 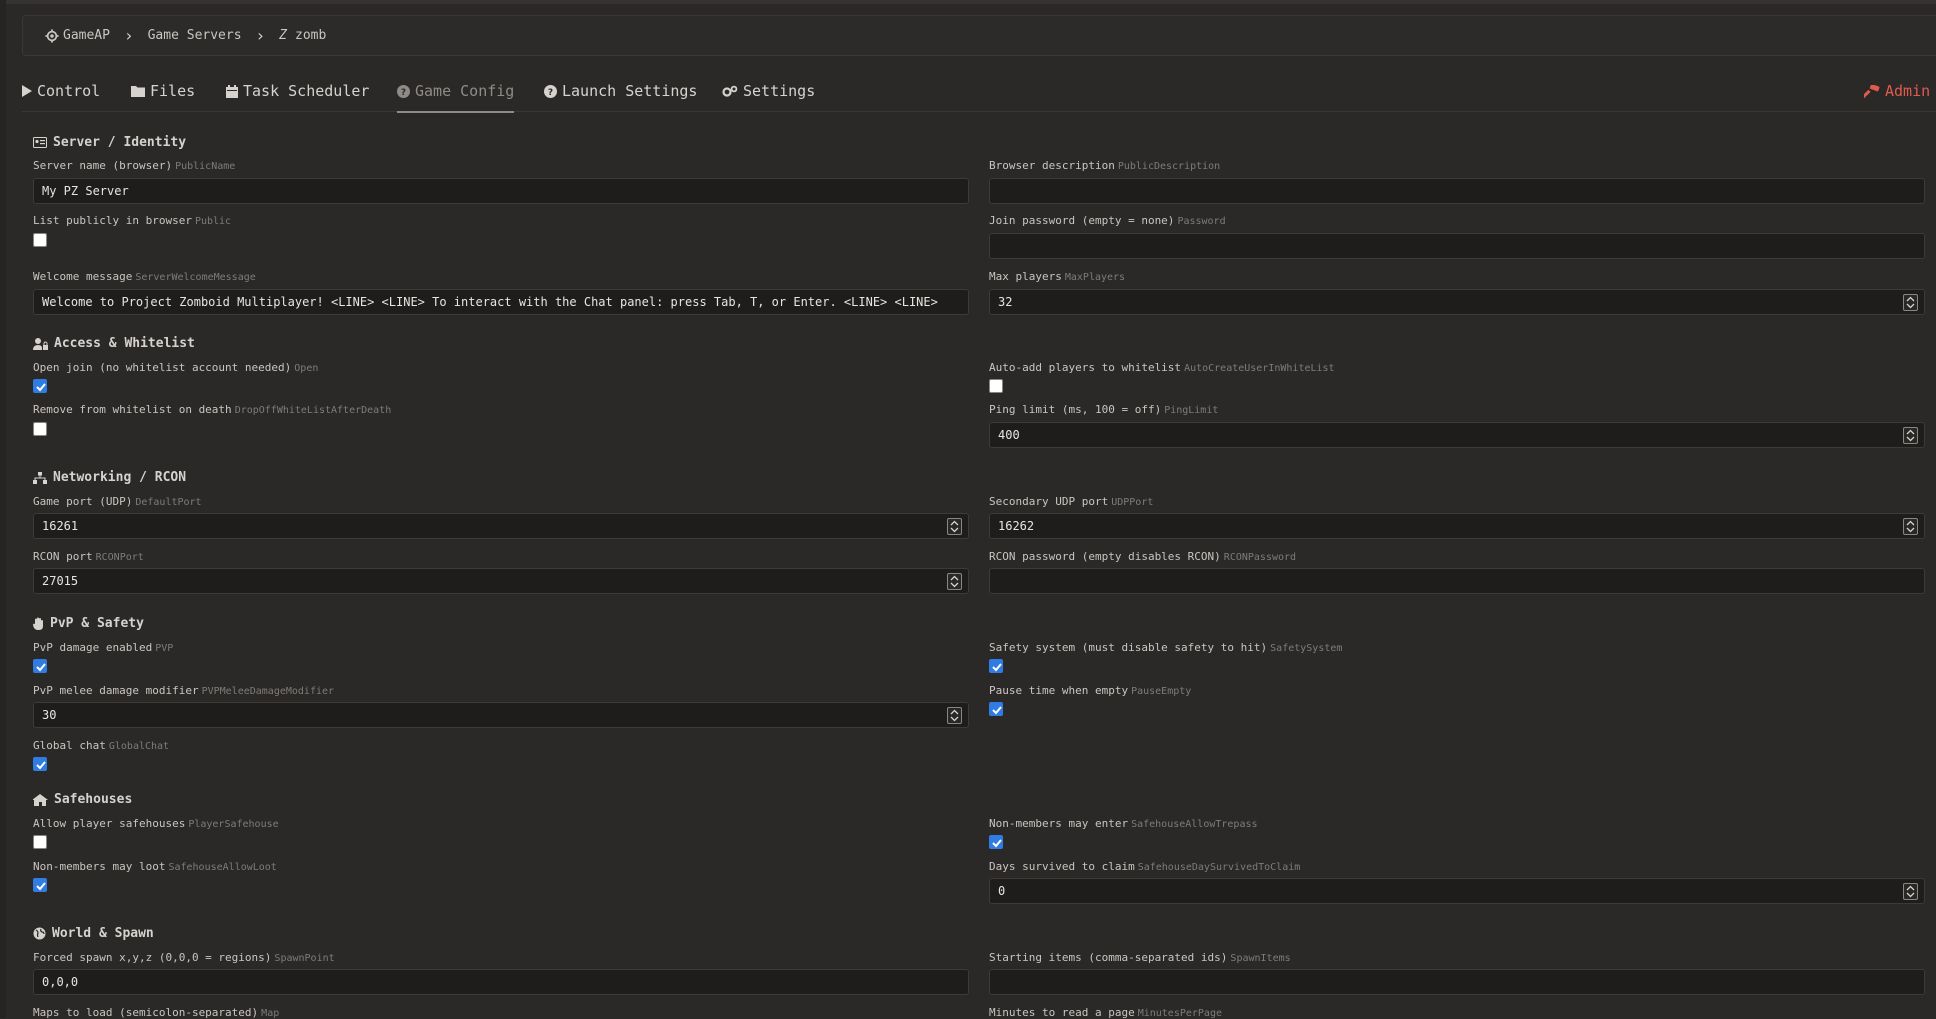 What do you see at coordinates (1062, 1012) in the screenshot?
I see `label-text: Minutes to read a page` at bounding box center [1062, 1012].